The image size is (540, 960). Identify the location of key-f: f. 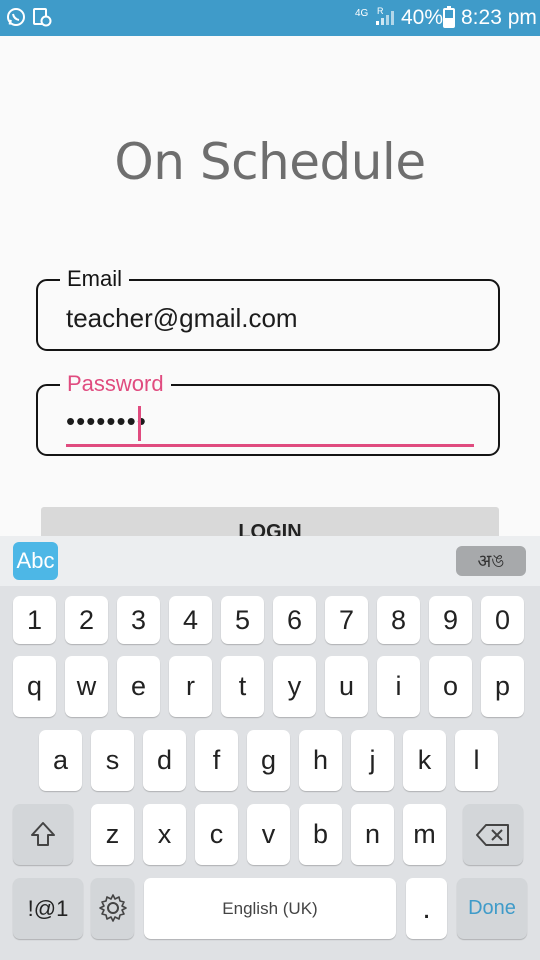
(216, 760).